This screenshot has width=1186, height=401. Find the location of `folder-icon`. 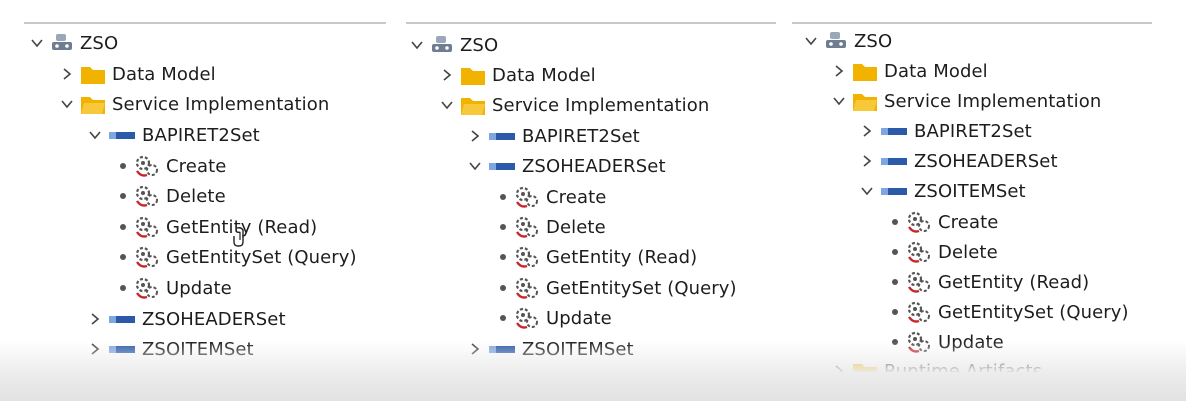

folder-icon is located at coordinates (865, 366).